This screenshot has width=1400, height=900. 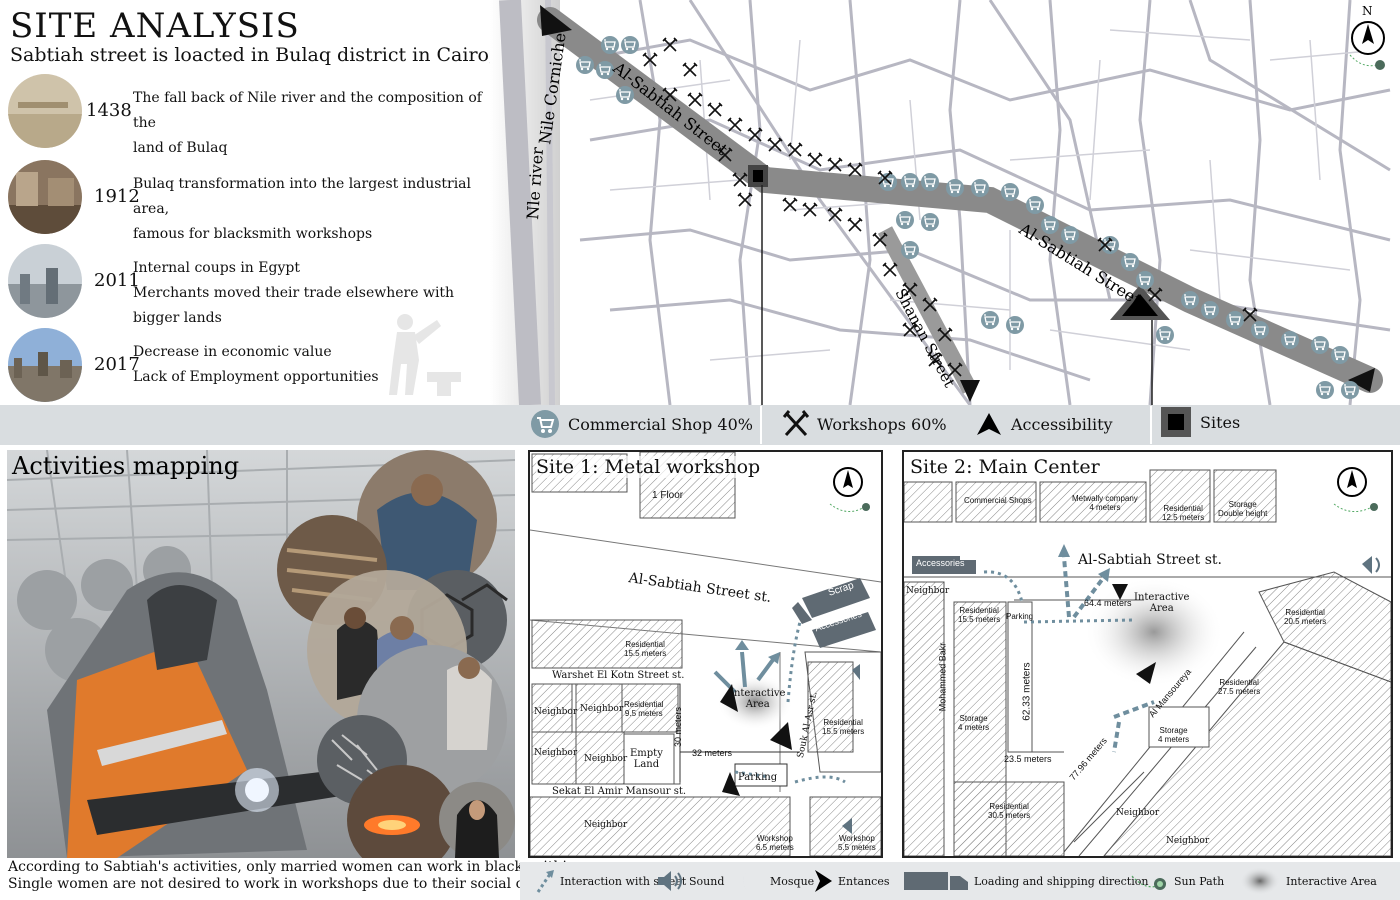 What do you see at coordinates (648, 467) in the screenshot?
I see `site1-title: Site 1: Metal workshop` at bounding box center [648, 467].